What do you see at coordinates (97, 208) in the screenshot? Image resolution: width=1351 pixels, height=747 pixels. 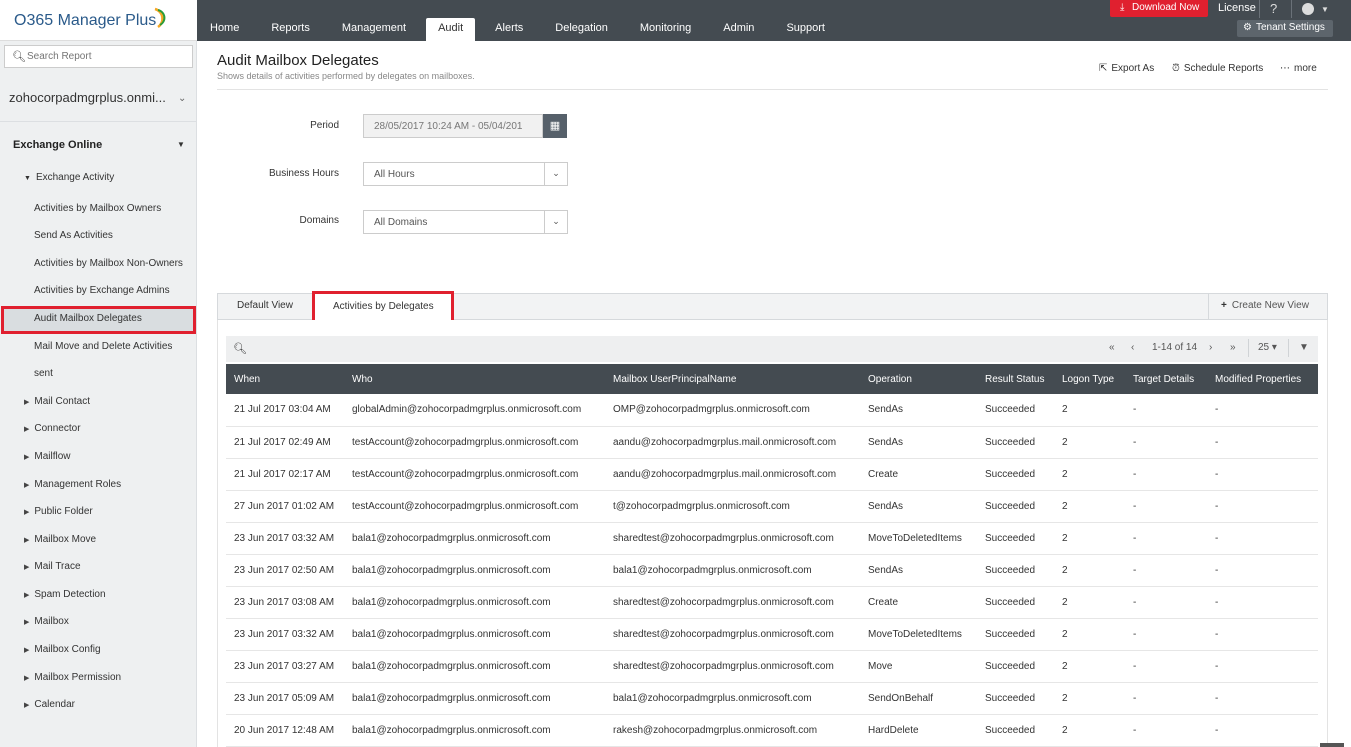 I see `sidebar-link-activities-by-mailbox-owners: Activities by Mailbox Owners` at bounding box center [97, 208].